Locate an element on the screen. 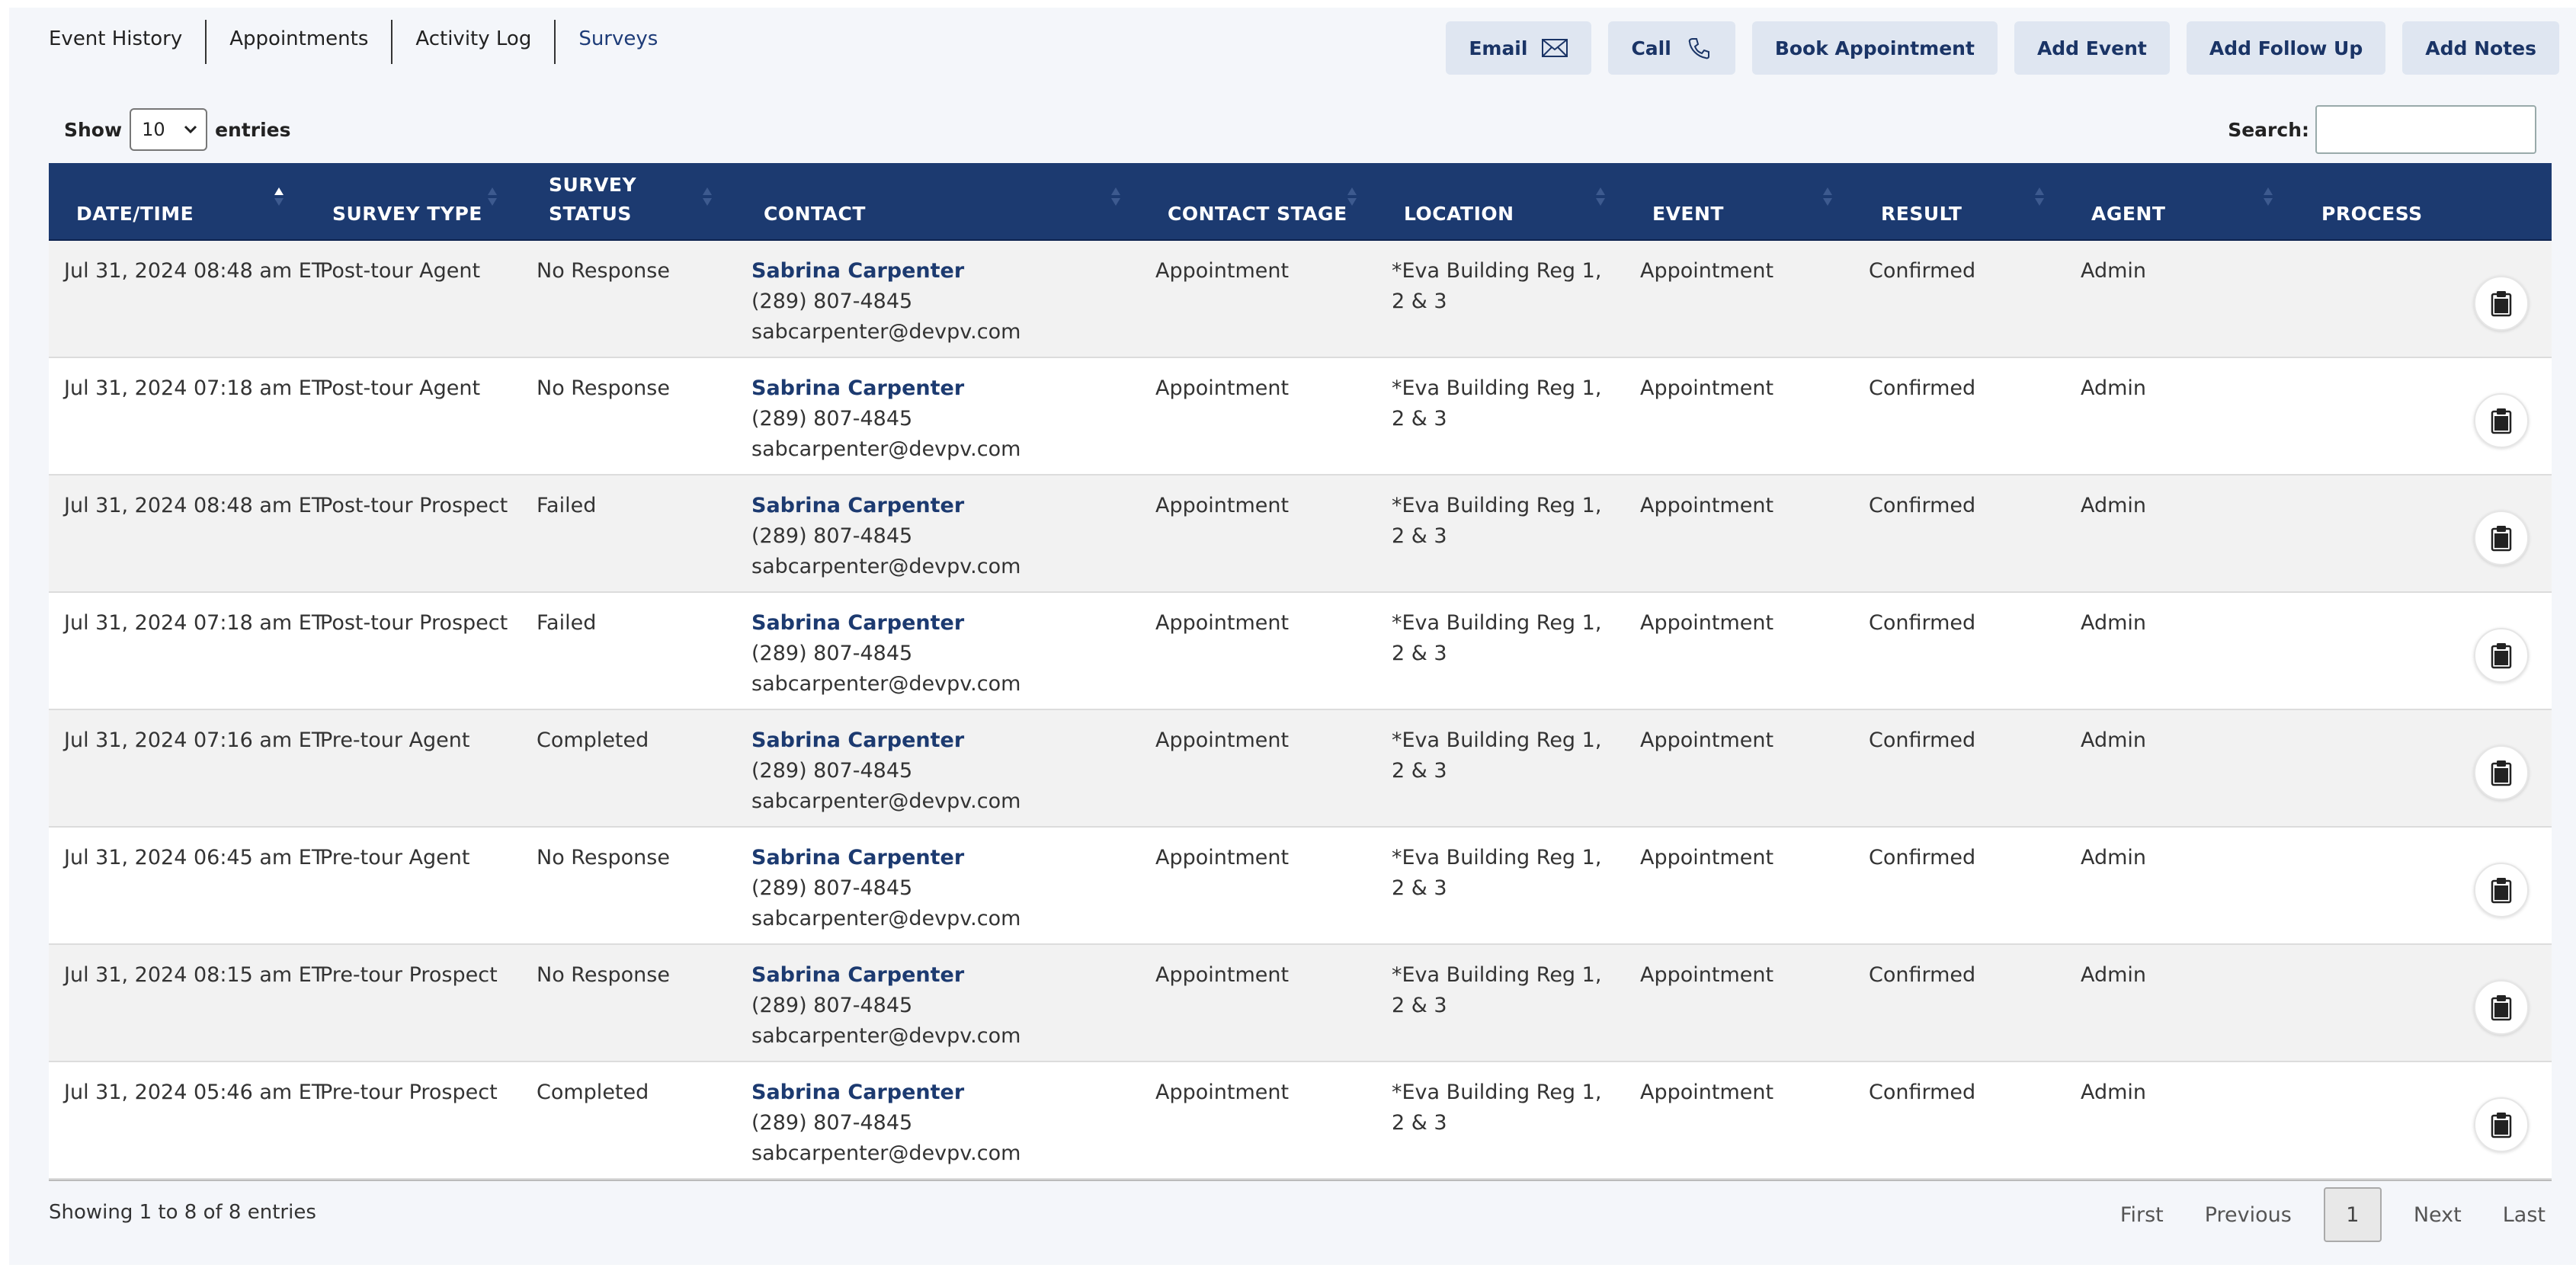  tab-event-history: Event History is located at coordinates (128, 42).